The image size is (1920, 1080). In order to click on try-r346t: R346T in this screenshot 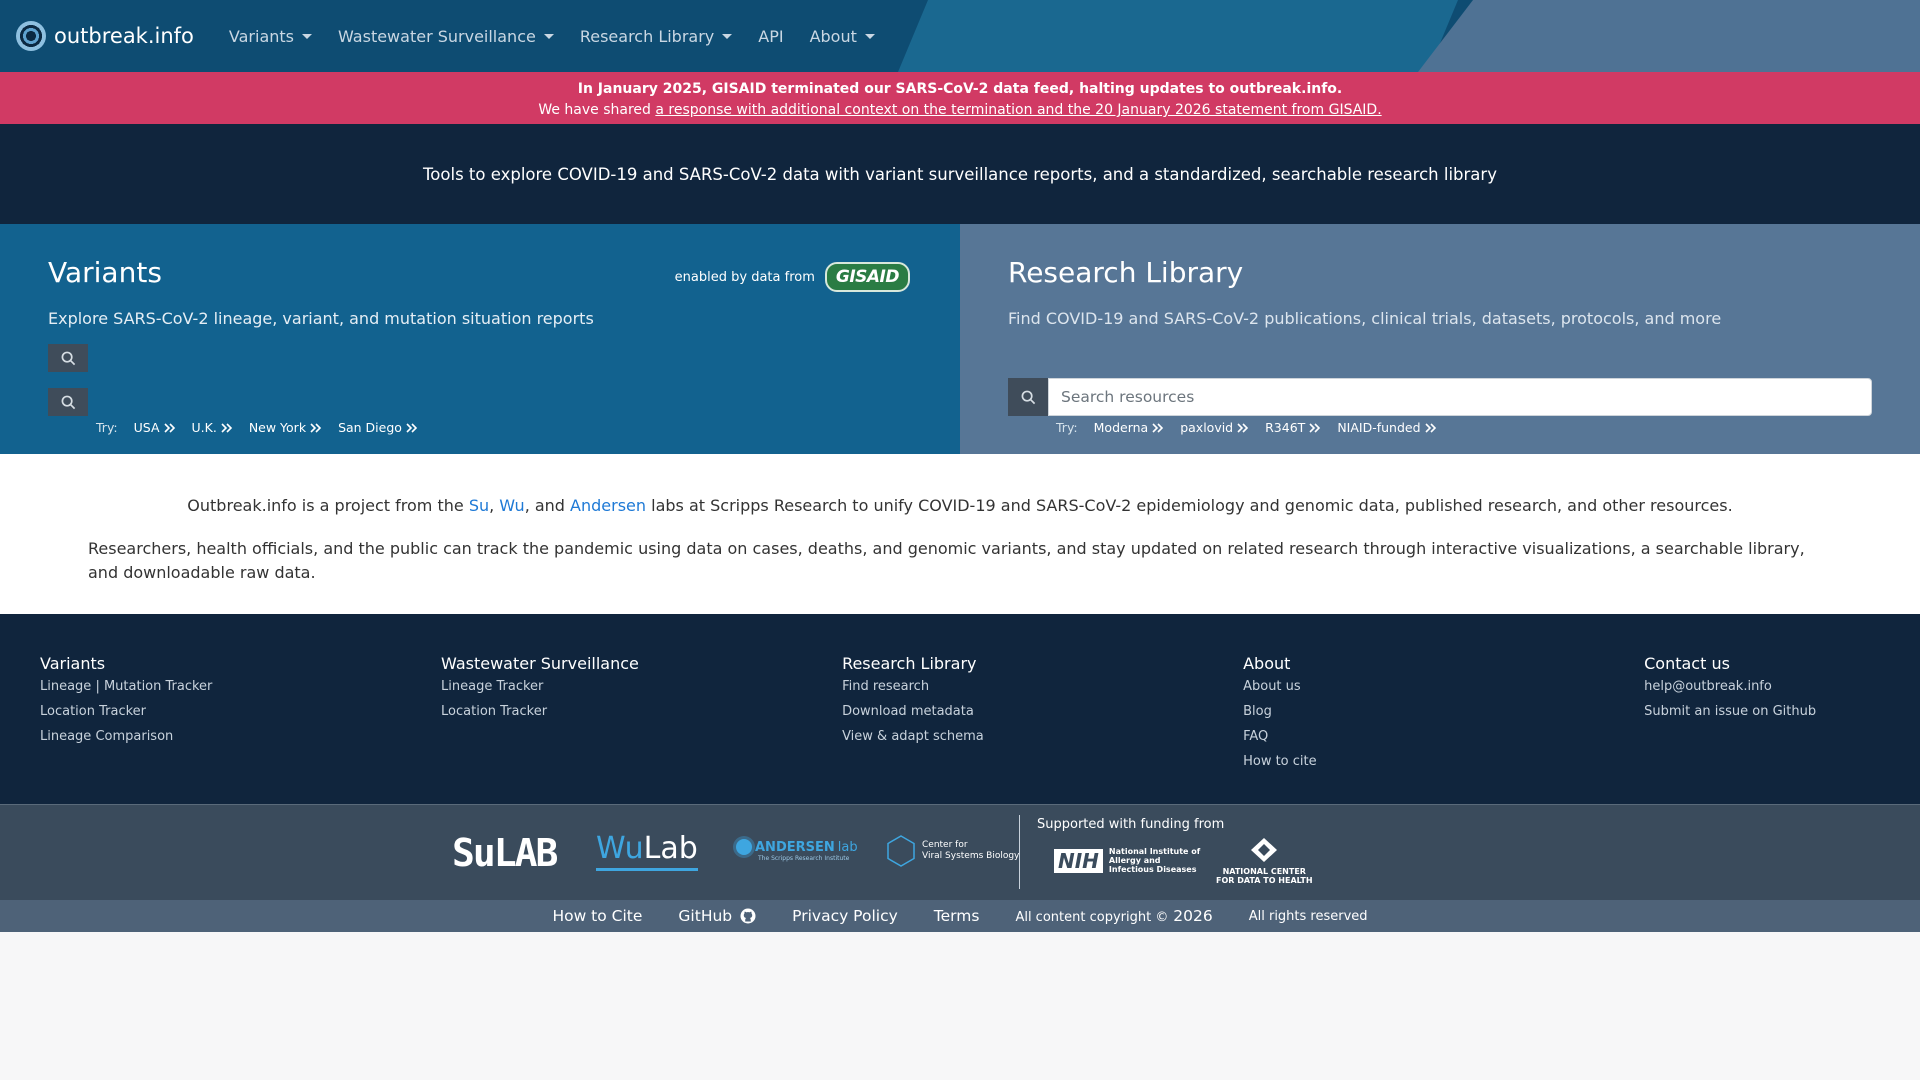, I will do `click(1293, 427)`.